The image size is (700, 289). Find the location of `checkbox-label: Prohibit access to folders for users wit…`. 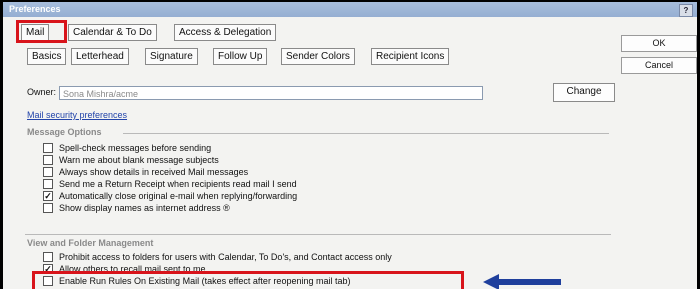

checkbox-label: Prohibit access to folders for users wit… is located at coordinates (225, 257).